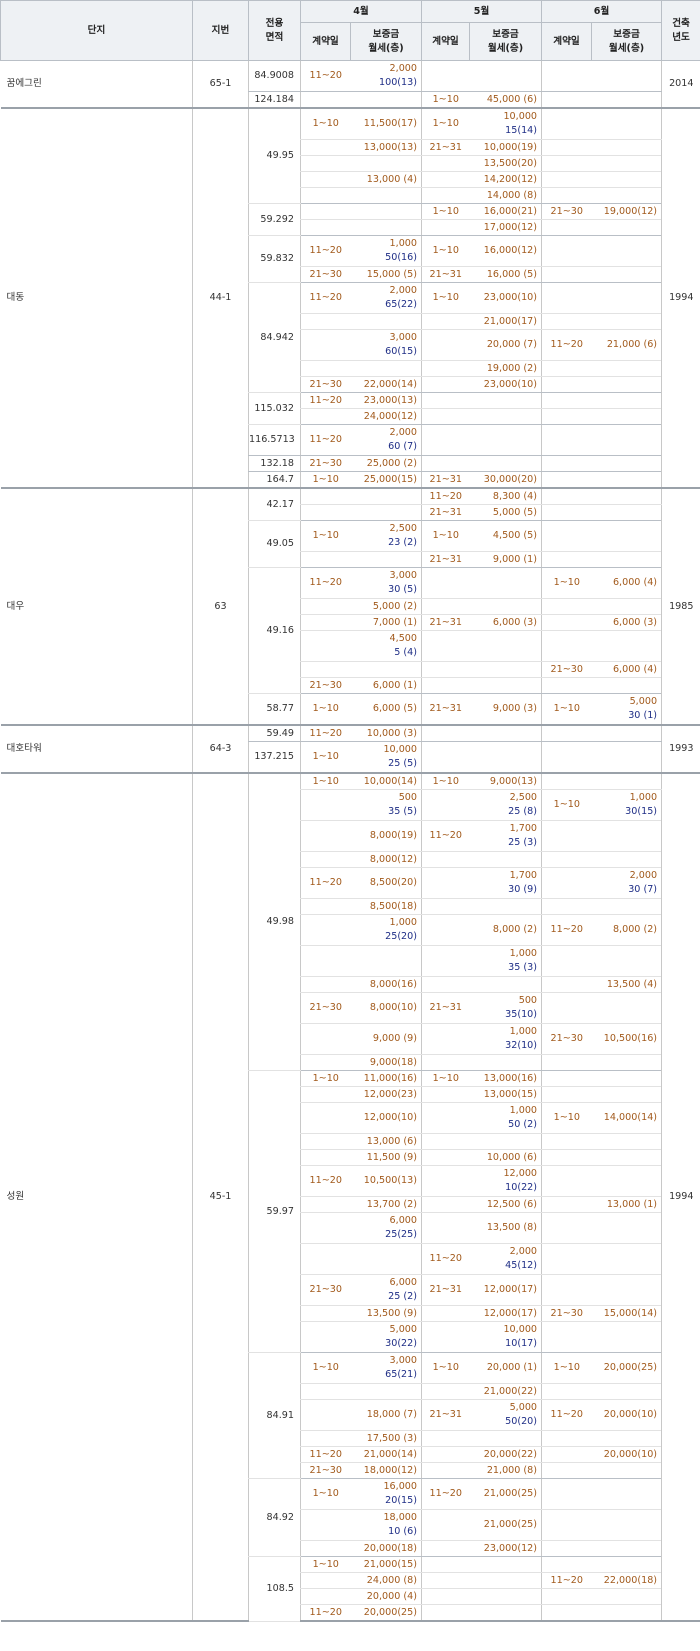  I want to click on deposit-6: 20,000(10), so click(626, 1415).